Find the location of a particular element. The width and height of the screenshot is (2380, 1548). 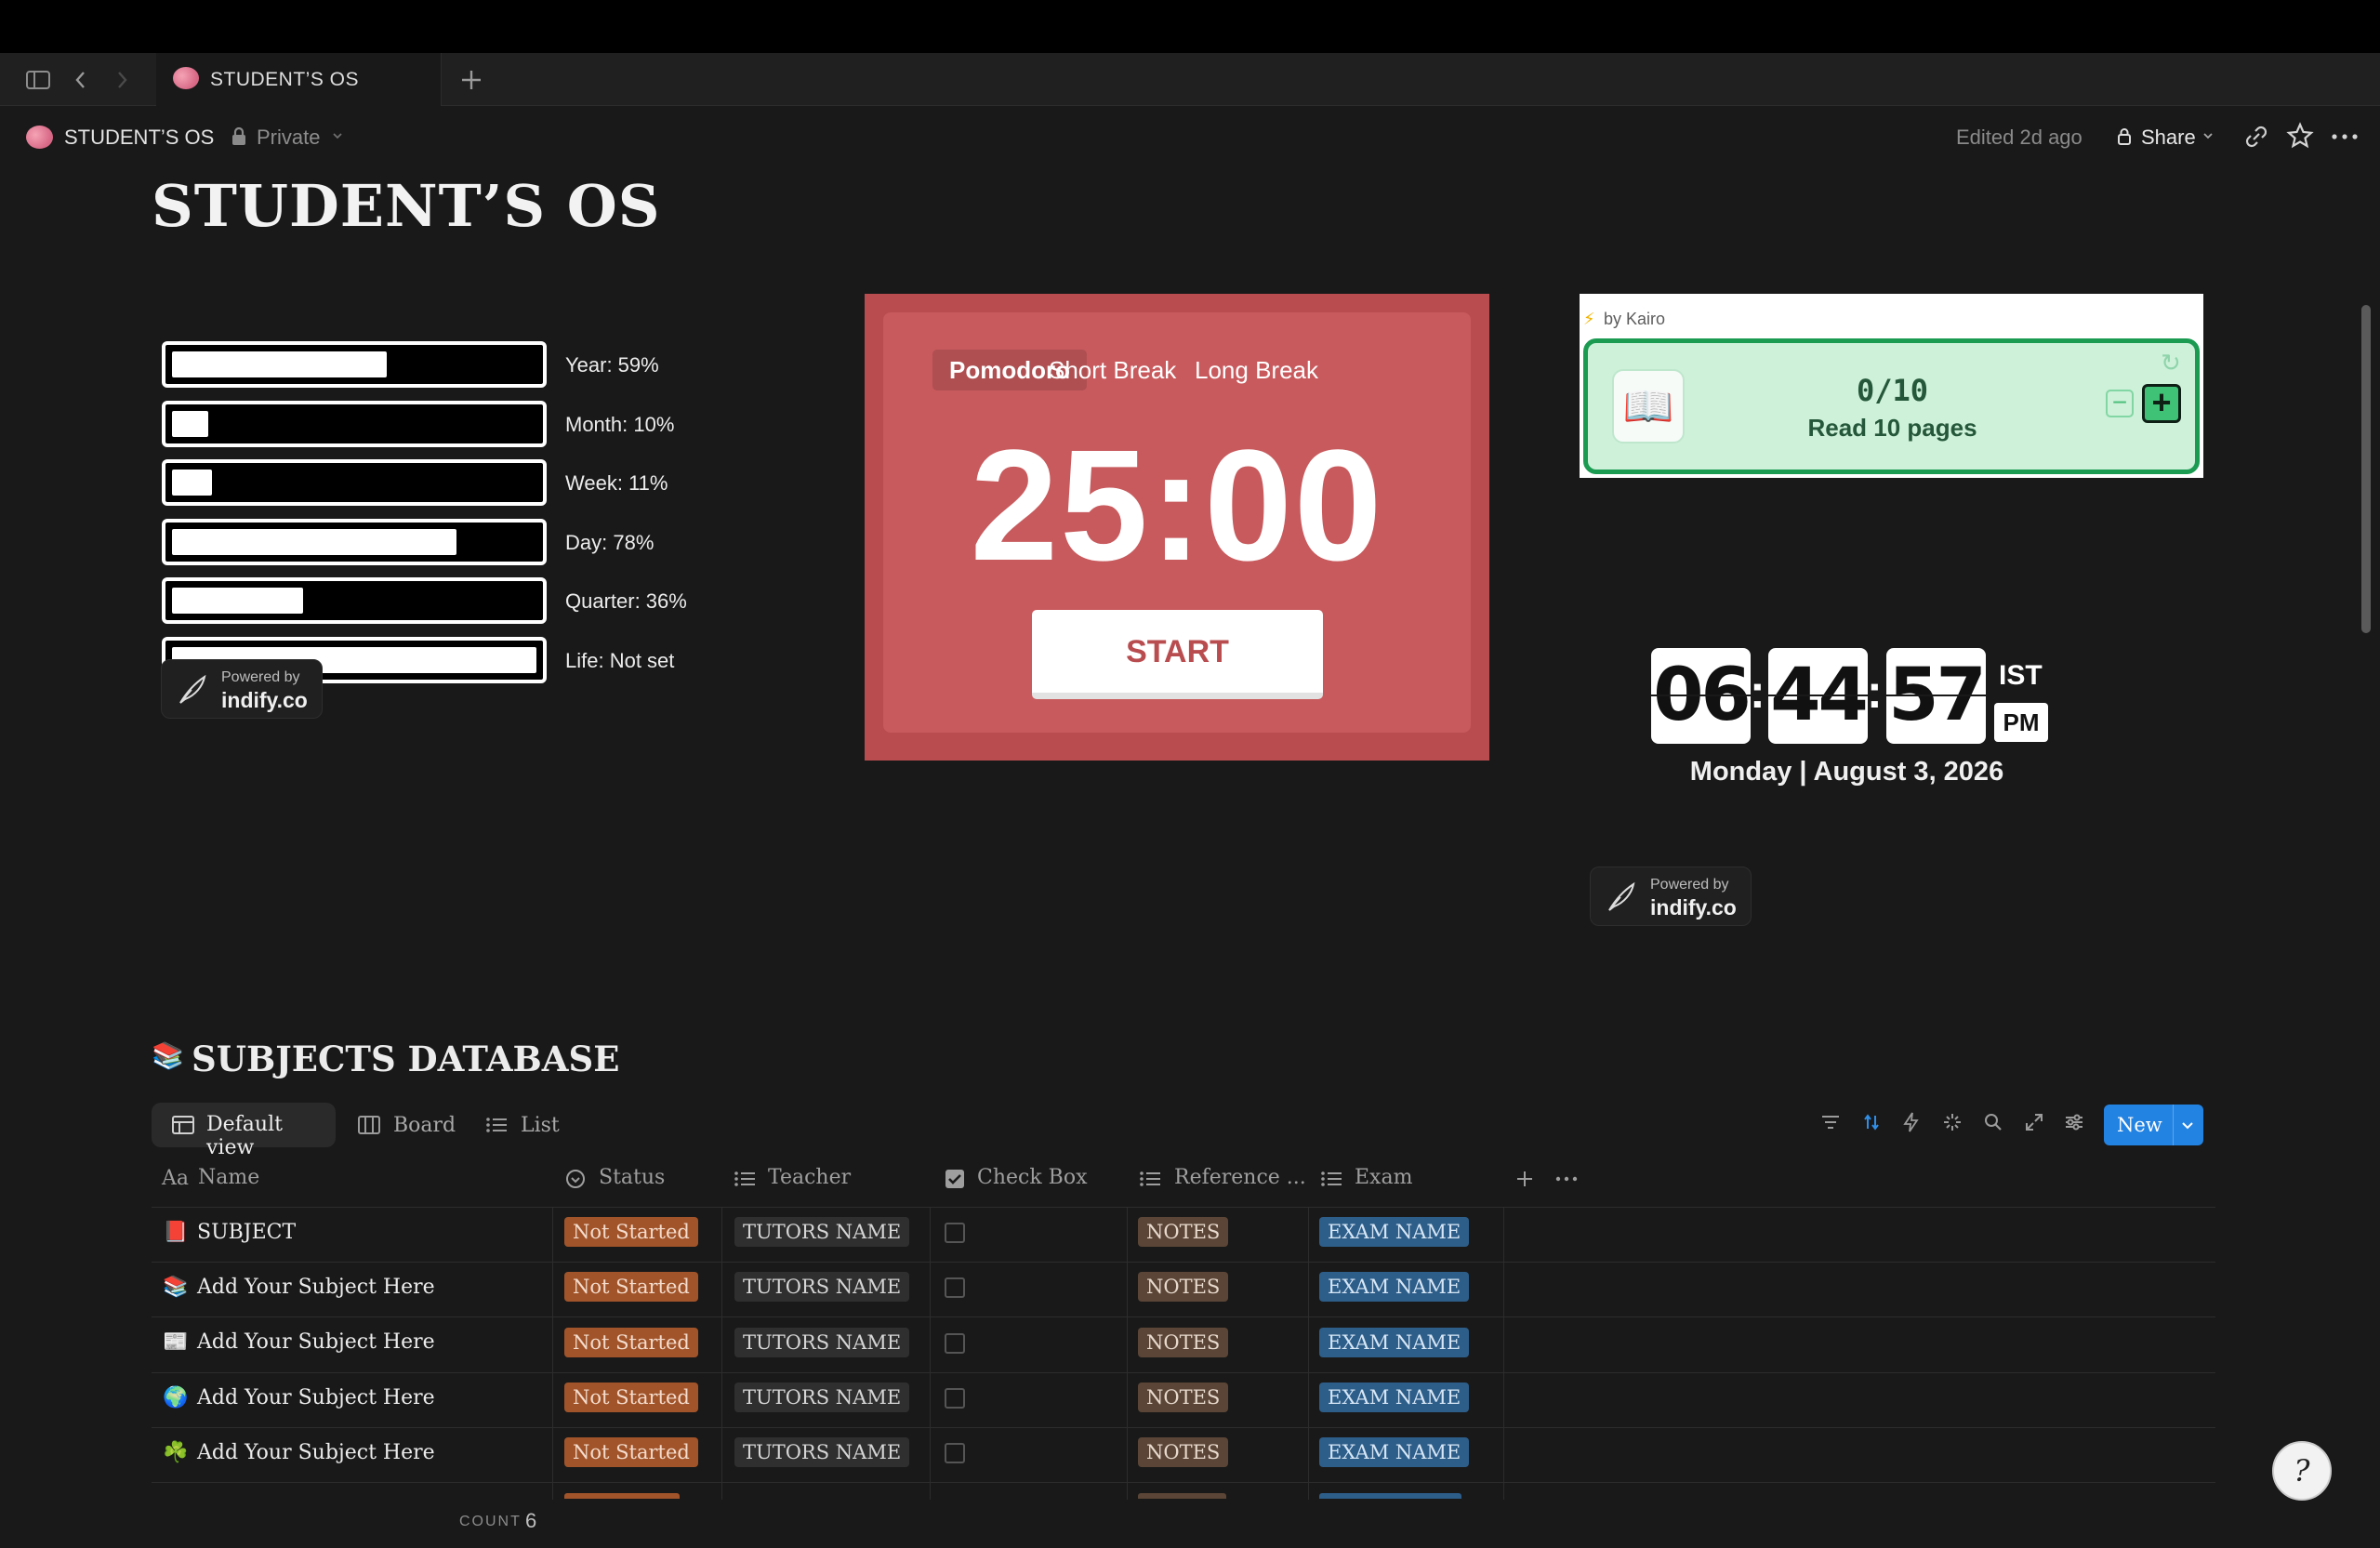

column-header-teacher: Teacher is located at coordinates (809, 1177).